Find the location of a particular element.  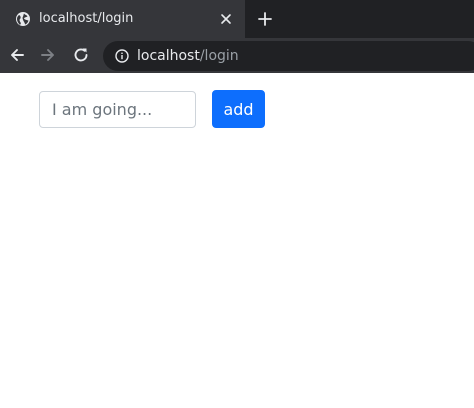

tab-strip: localhost/login is located at coordinates (237, 19).